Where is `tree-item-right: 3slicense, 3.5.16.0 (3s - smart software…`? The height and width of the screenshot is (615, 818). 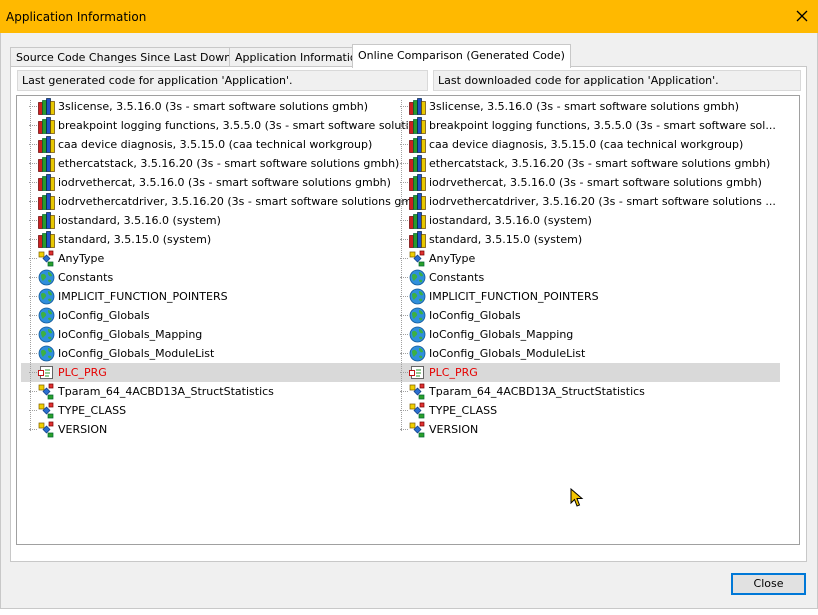 tree-item-right: 3slicense, 3.5.16.0 (3s - smart software… is located at coordinates (589, 106).